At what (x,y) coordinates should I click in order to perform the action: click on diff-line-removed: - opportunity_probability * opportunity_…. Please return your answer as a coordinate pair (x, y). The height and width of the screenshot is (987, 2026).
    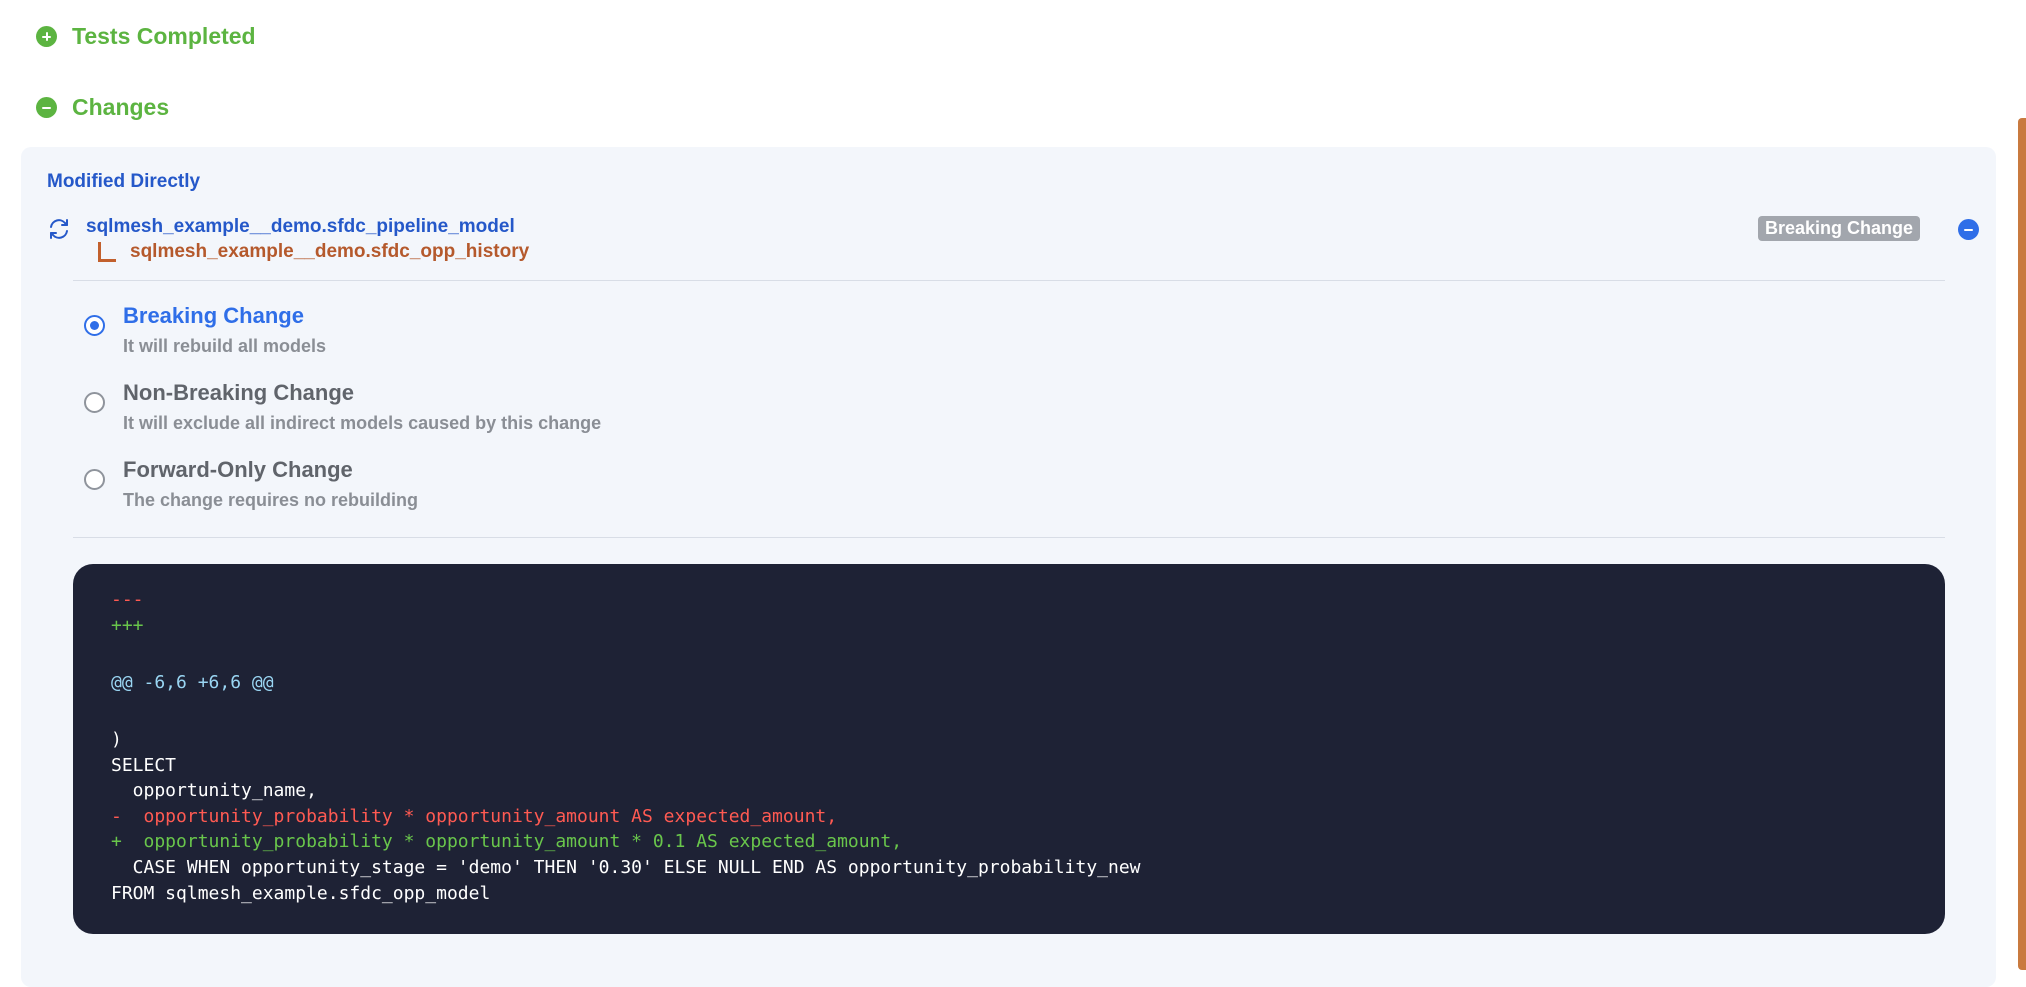
    Looking at the image, I should click on (474, 816).